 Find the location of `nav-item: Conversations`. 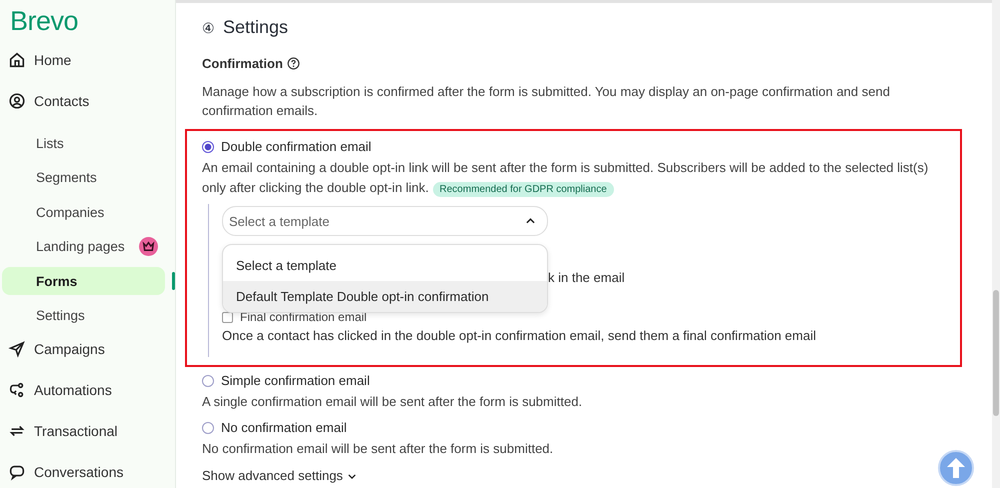

nav-item: Conversations is located at coordinates (91, 472).